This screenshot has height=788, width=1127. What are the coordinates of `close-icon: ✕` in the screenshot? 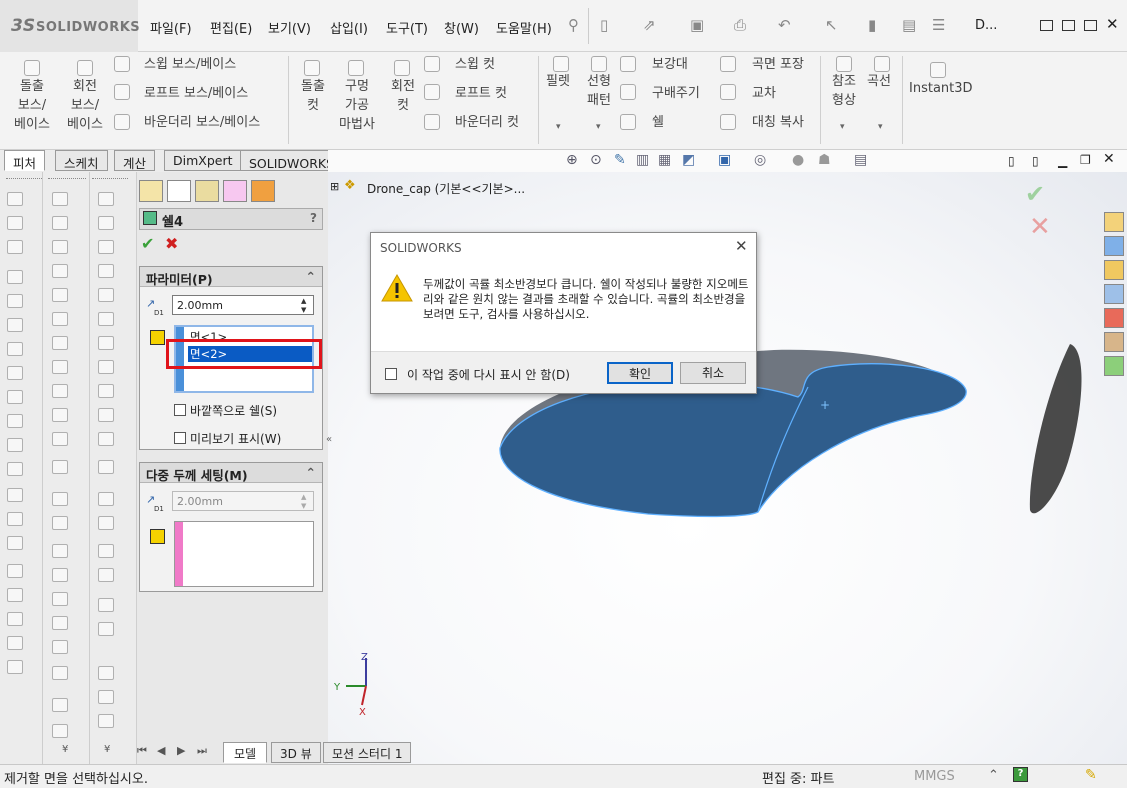 It's located at (1112, 24).